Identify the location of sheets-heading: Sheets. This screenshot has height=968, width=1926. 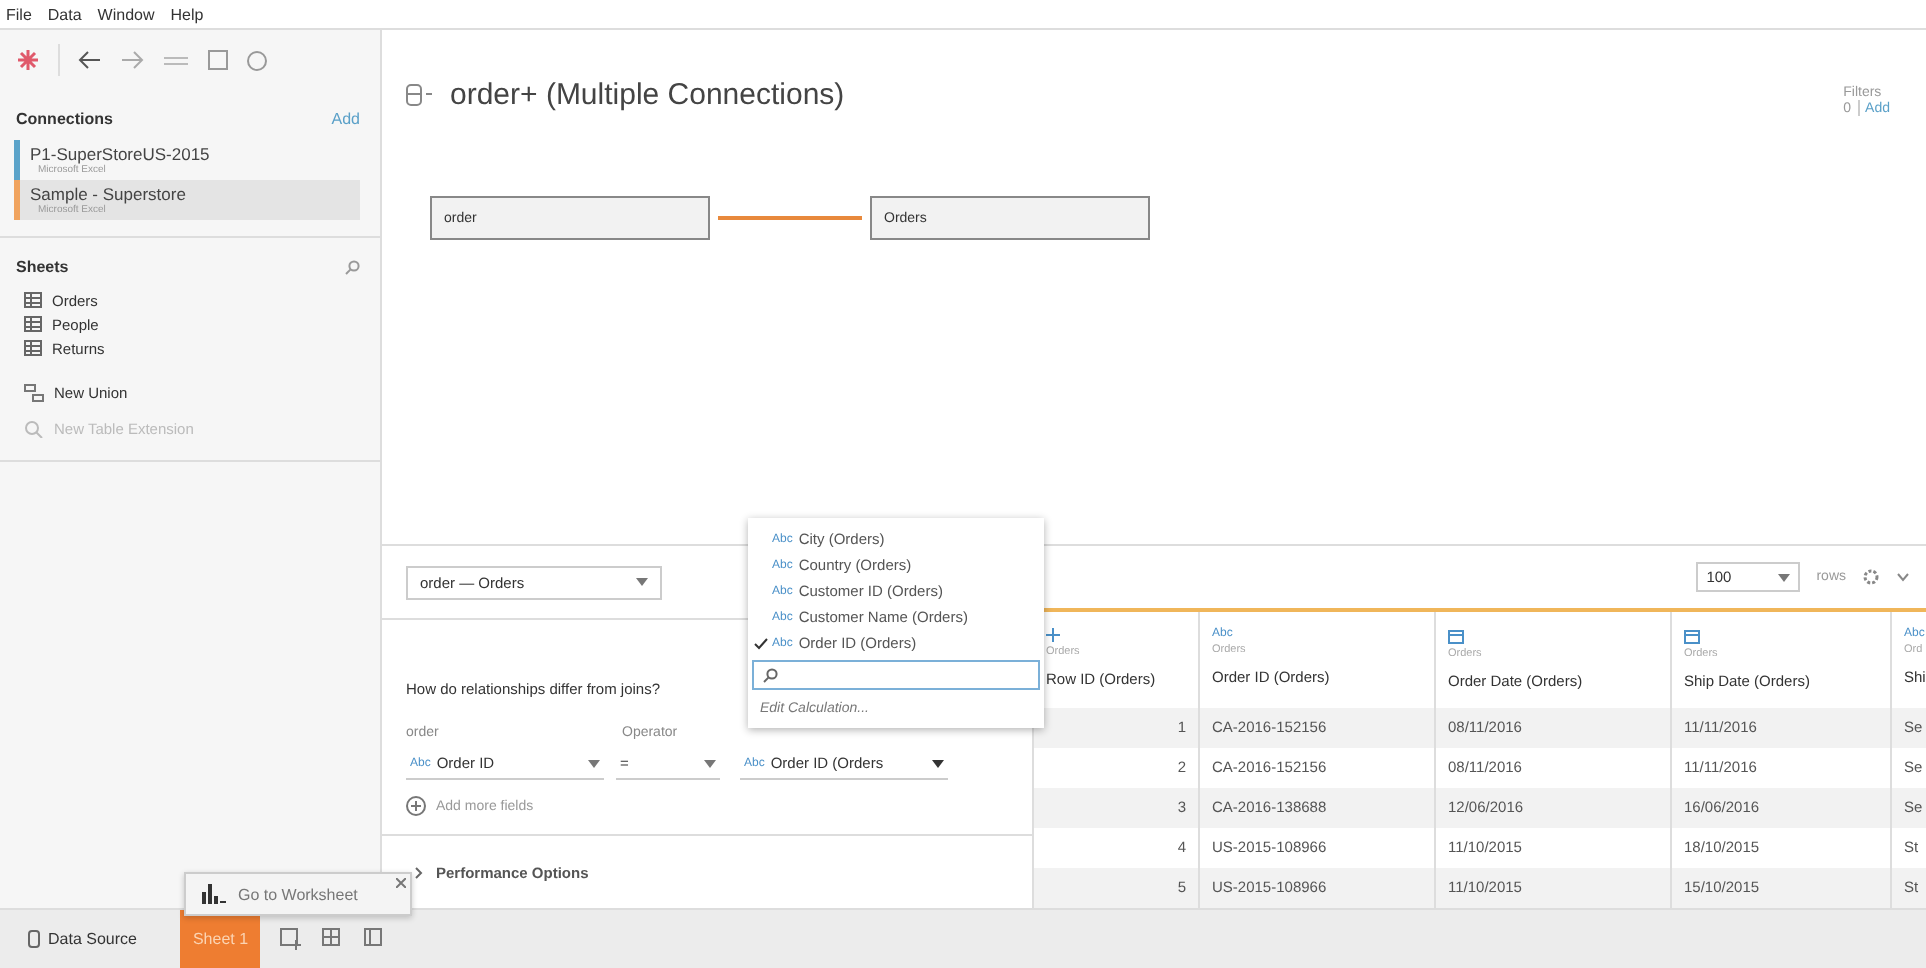
(42, 267).